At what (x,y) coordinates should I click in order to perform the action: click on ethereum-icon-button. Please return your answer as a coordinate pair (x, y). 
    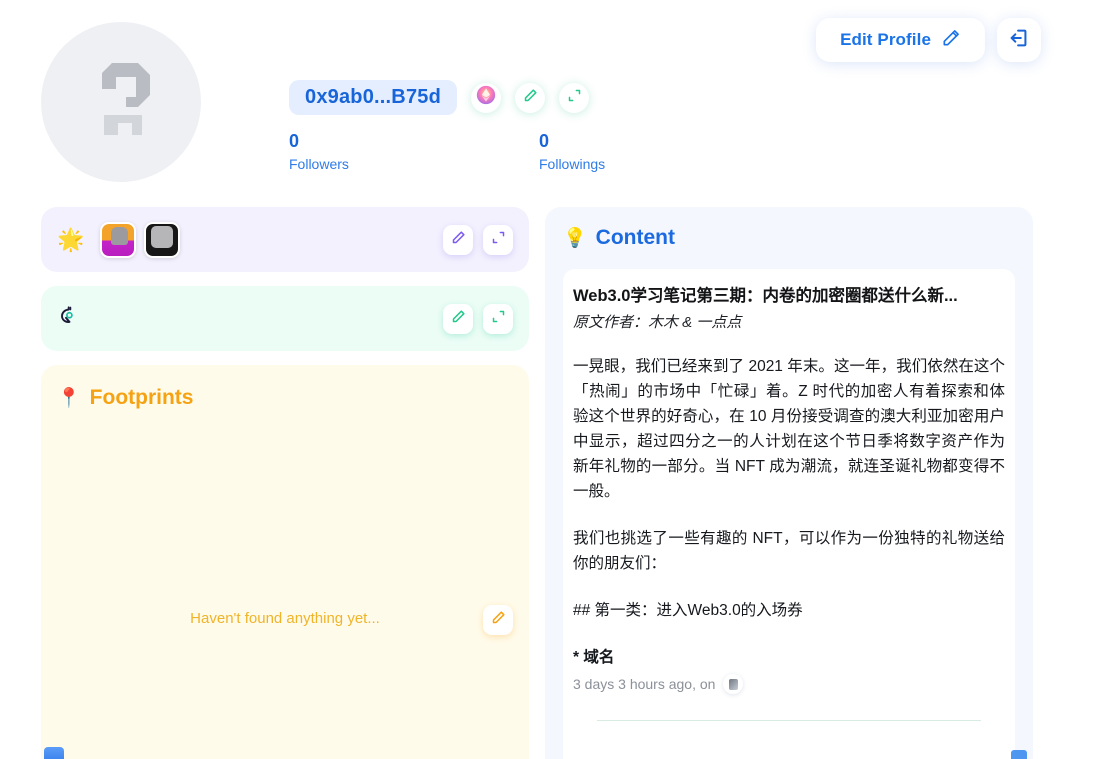
    Looking at the image, I should click on (486, 97).